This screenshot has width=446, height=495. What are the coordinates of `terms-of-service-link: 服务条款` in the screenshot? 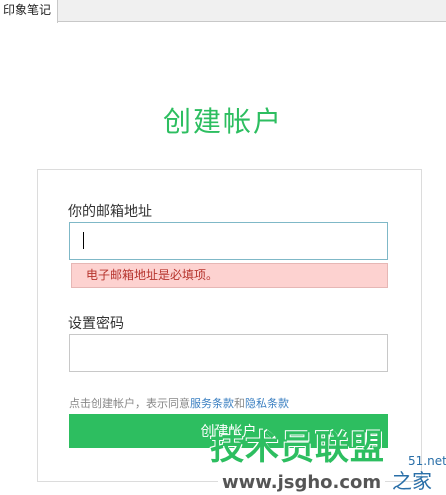 It's located at (212, 403).